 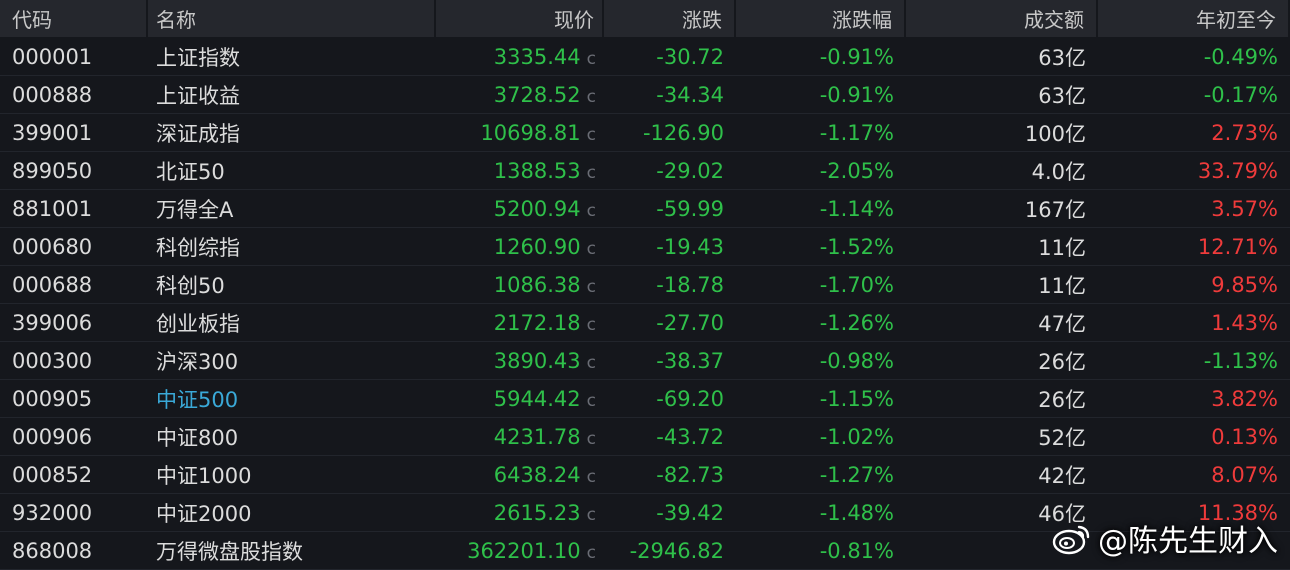 What do you see at coordinates (1194, 18) in the screenshot?
I see `column-header-ytd: 年初至今` at bounding box center [1194, 18].